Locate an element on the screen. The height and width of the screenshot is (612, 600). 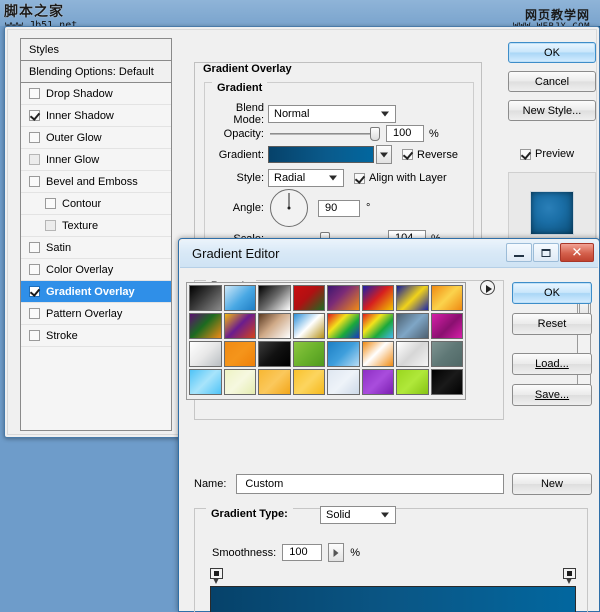
effect-row: Texture is located at coordinates (96, 226).